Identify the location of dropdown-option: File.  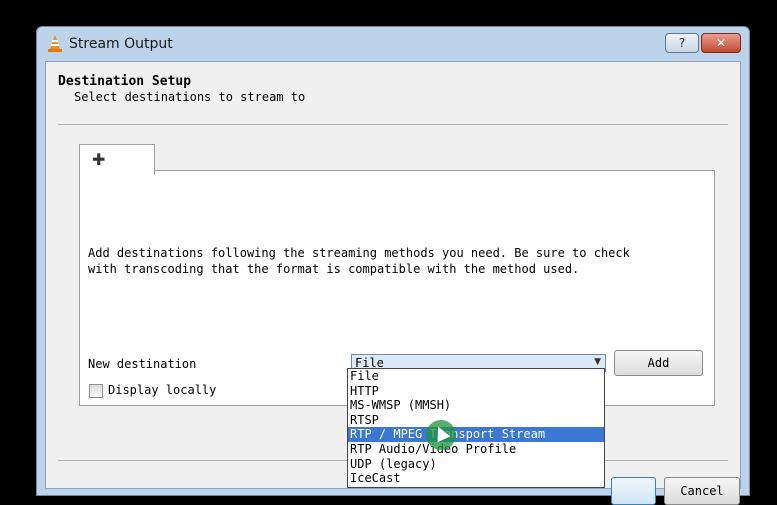
(476, 376).